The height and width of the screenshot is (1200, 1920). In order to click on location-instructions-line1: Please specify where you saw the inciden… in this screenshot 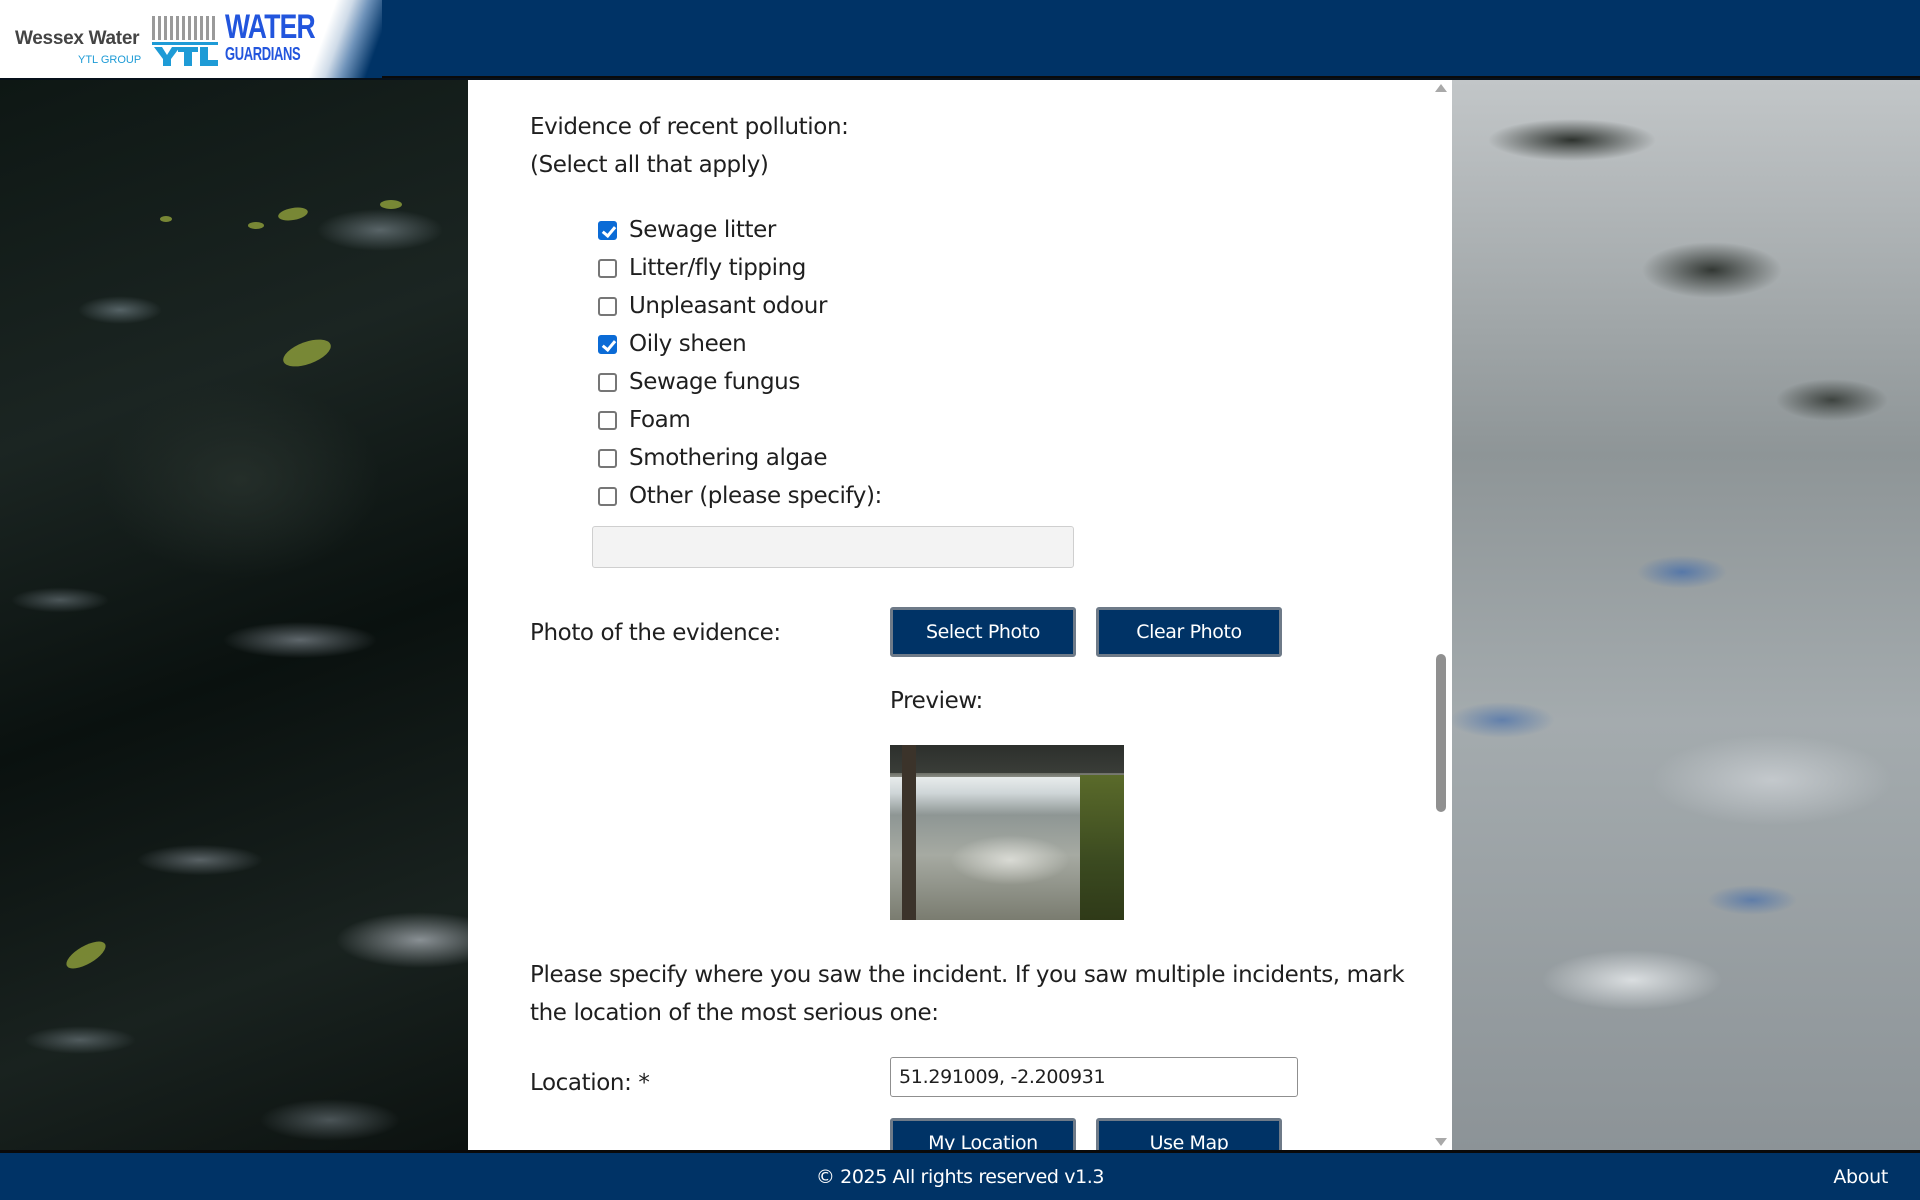, I will do `click(967, 975)`.